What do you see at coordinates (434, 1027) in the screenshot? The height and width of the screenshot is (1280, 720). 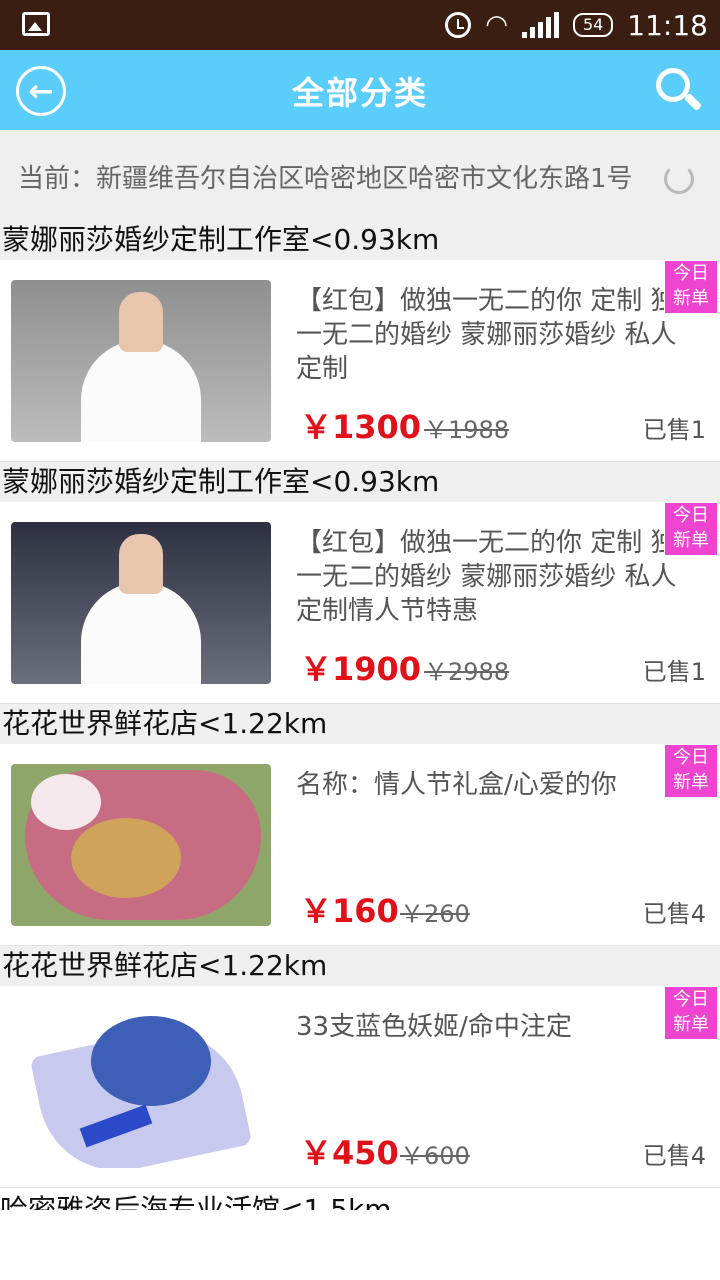 I see `product-title: 33支蓝色妖姬/命中注定` at bounding box center [434, 1027].